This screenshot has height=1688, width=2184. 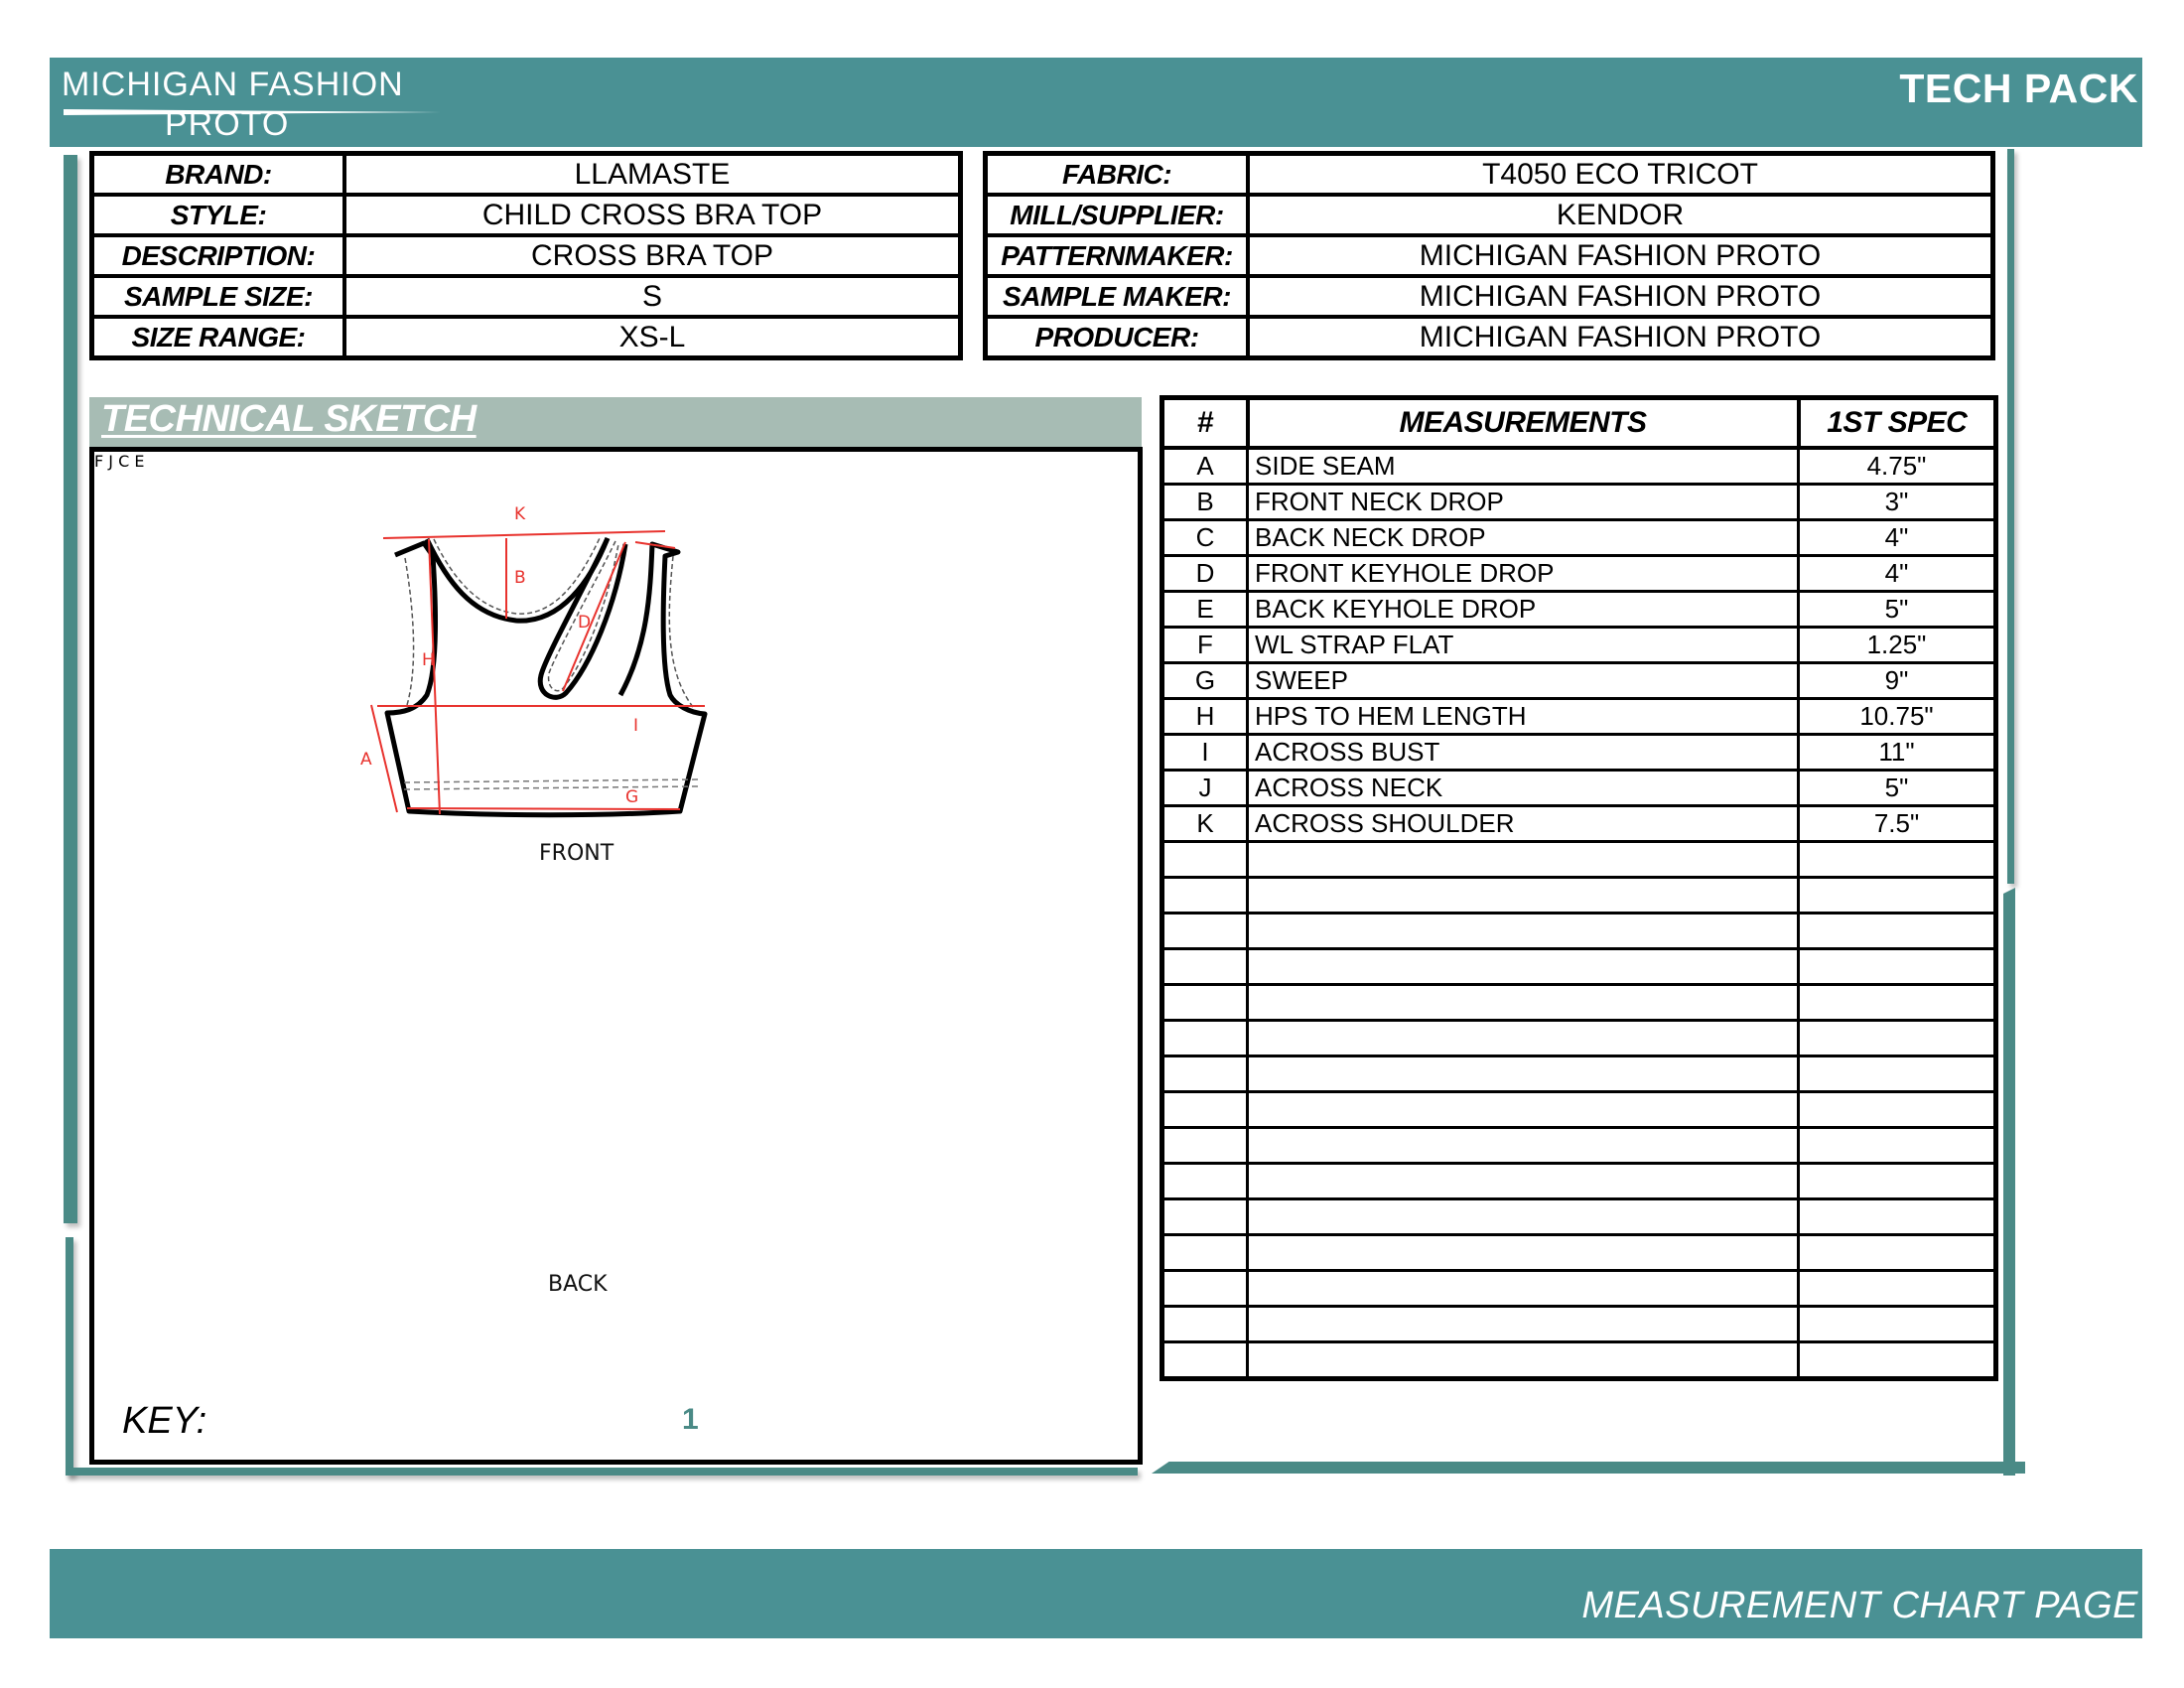 I want to click on key-label: KEY:, so click(x=164, y=1421).